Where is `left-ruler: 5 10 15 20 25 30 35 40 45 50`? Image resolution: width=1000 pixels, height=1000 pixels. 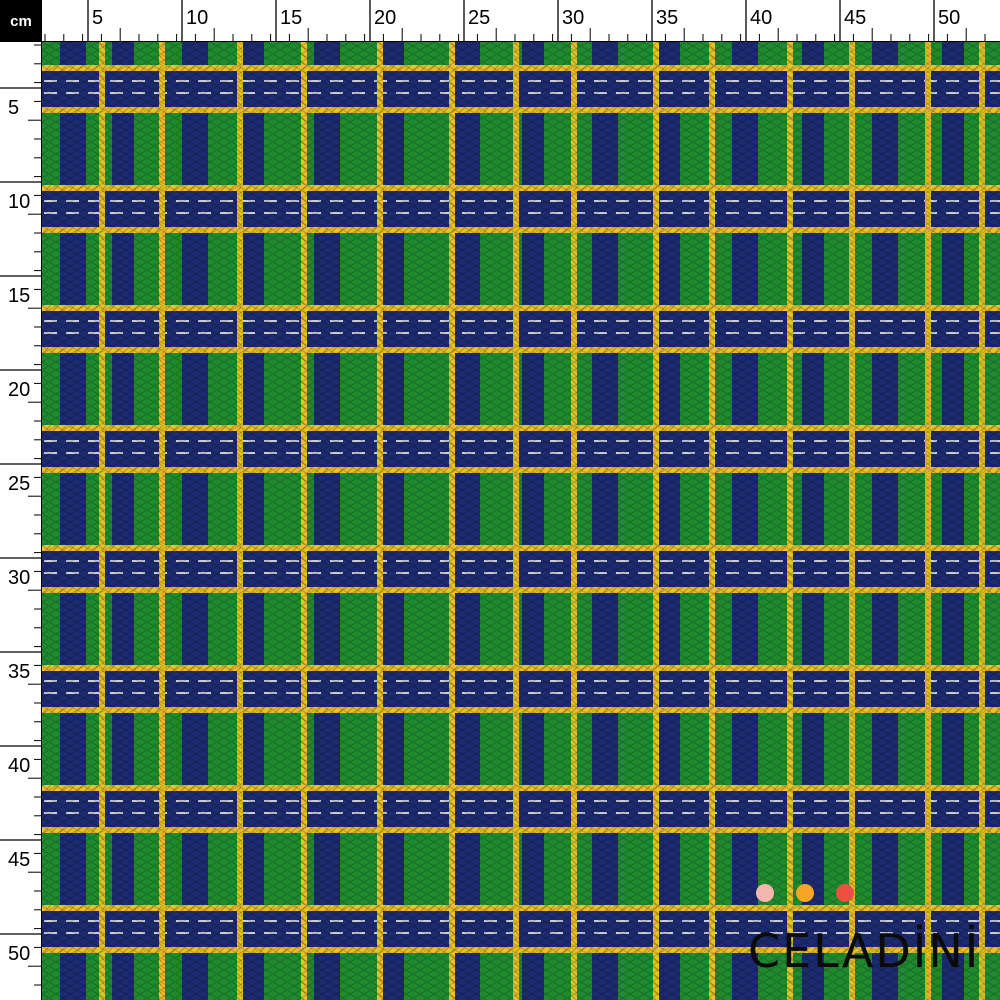
left-ruler: 5 10 15 20 25 30 35 40 45 50 is located at coordinates (21, 521).